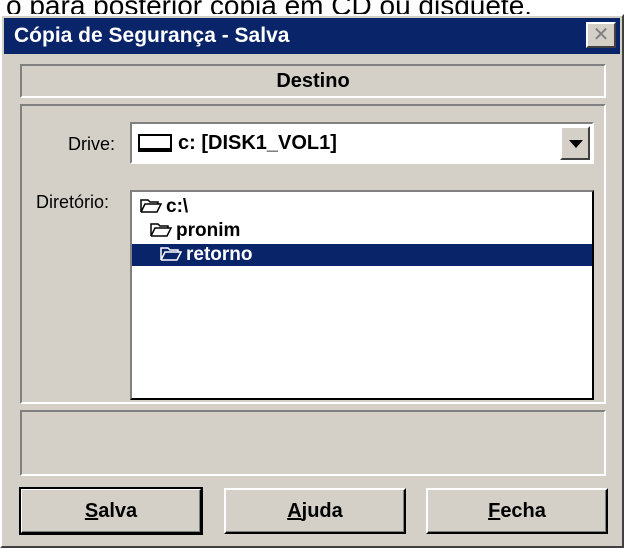  I want to click on directory-item-root: c:\, so click(362, 207).